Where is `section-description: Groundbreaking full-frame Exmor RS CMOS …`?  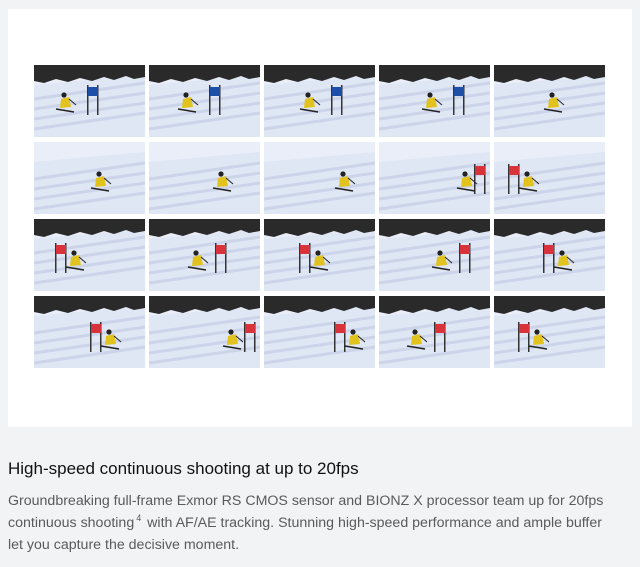
section-description: Groundbreaking full-frame Exmor RS CMOS … is located at coordinates (313, 523).